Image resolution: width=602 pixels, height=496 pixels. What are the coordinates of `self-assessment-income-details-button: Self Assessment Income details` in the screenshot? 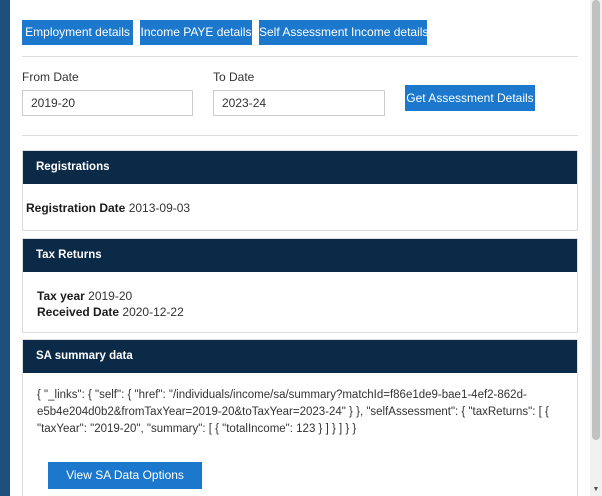 It's located at (343, 32).